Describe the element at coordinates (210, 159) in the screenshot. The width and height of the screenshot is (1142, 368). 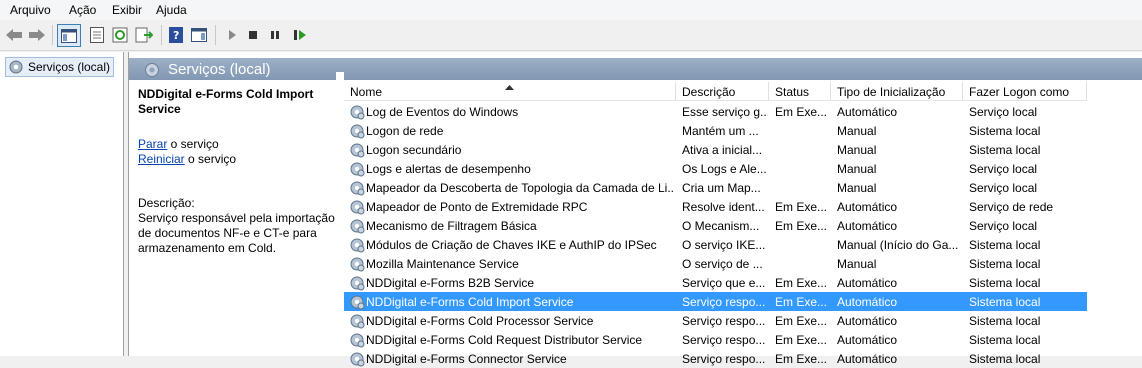
I see `restart-suffix: o serviço` at that location.